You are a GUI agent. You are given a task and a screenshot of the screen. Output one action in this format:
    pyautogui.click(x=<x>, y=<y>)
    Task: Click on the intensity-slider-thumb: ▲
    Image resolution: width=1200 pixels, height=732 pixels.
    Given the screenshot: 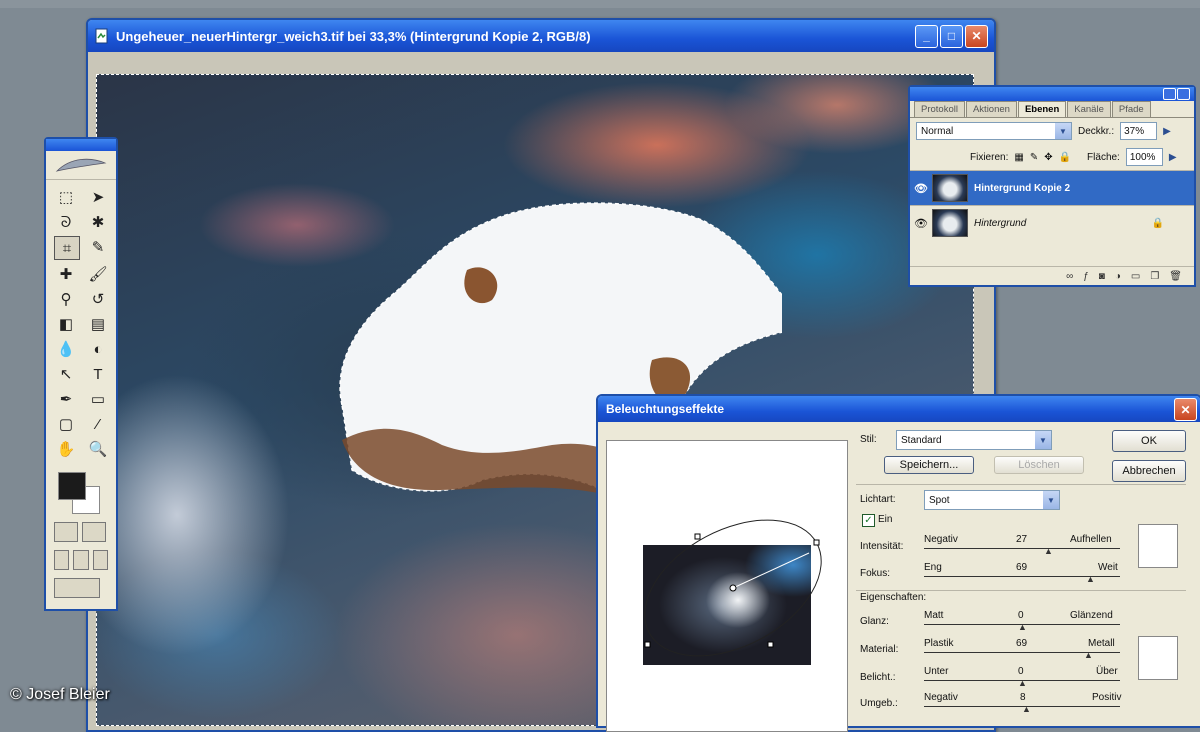 What is the action you would take?
    pyautogui.click(x=1048, y=551)
    